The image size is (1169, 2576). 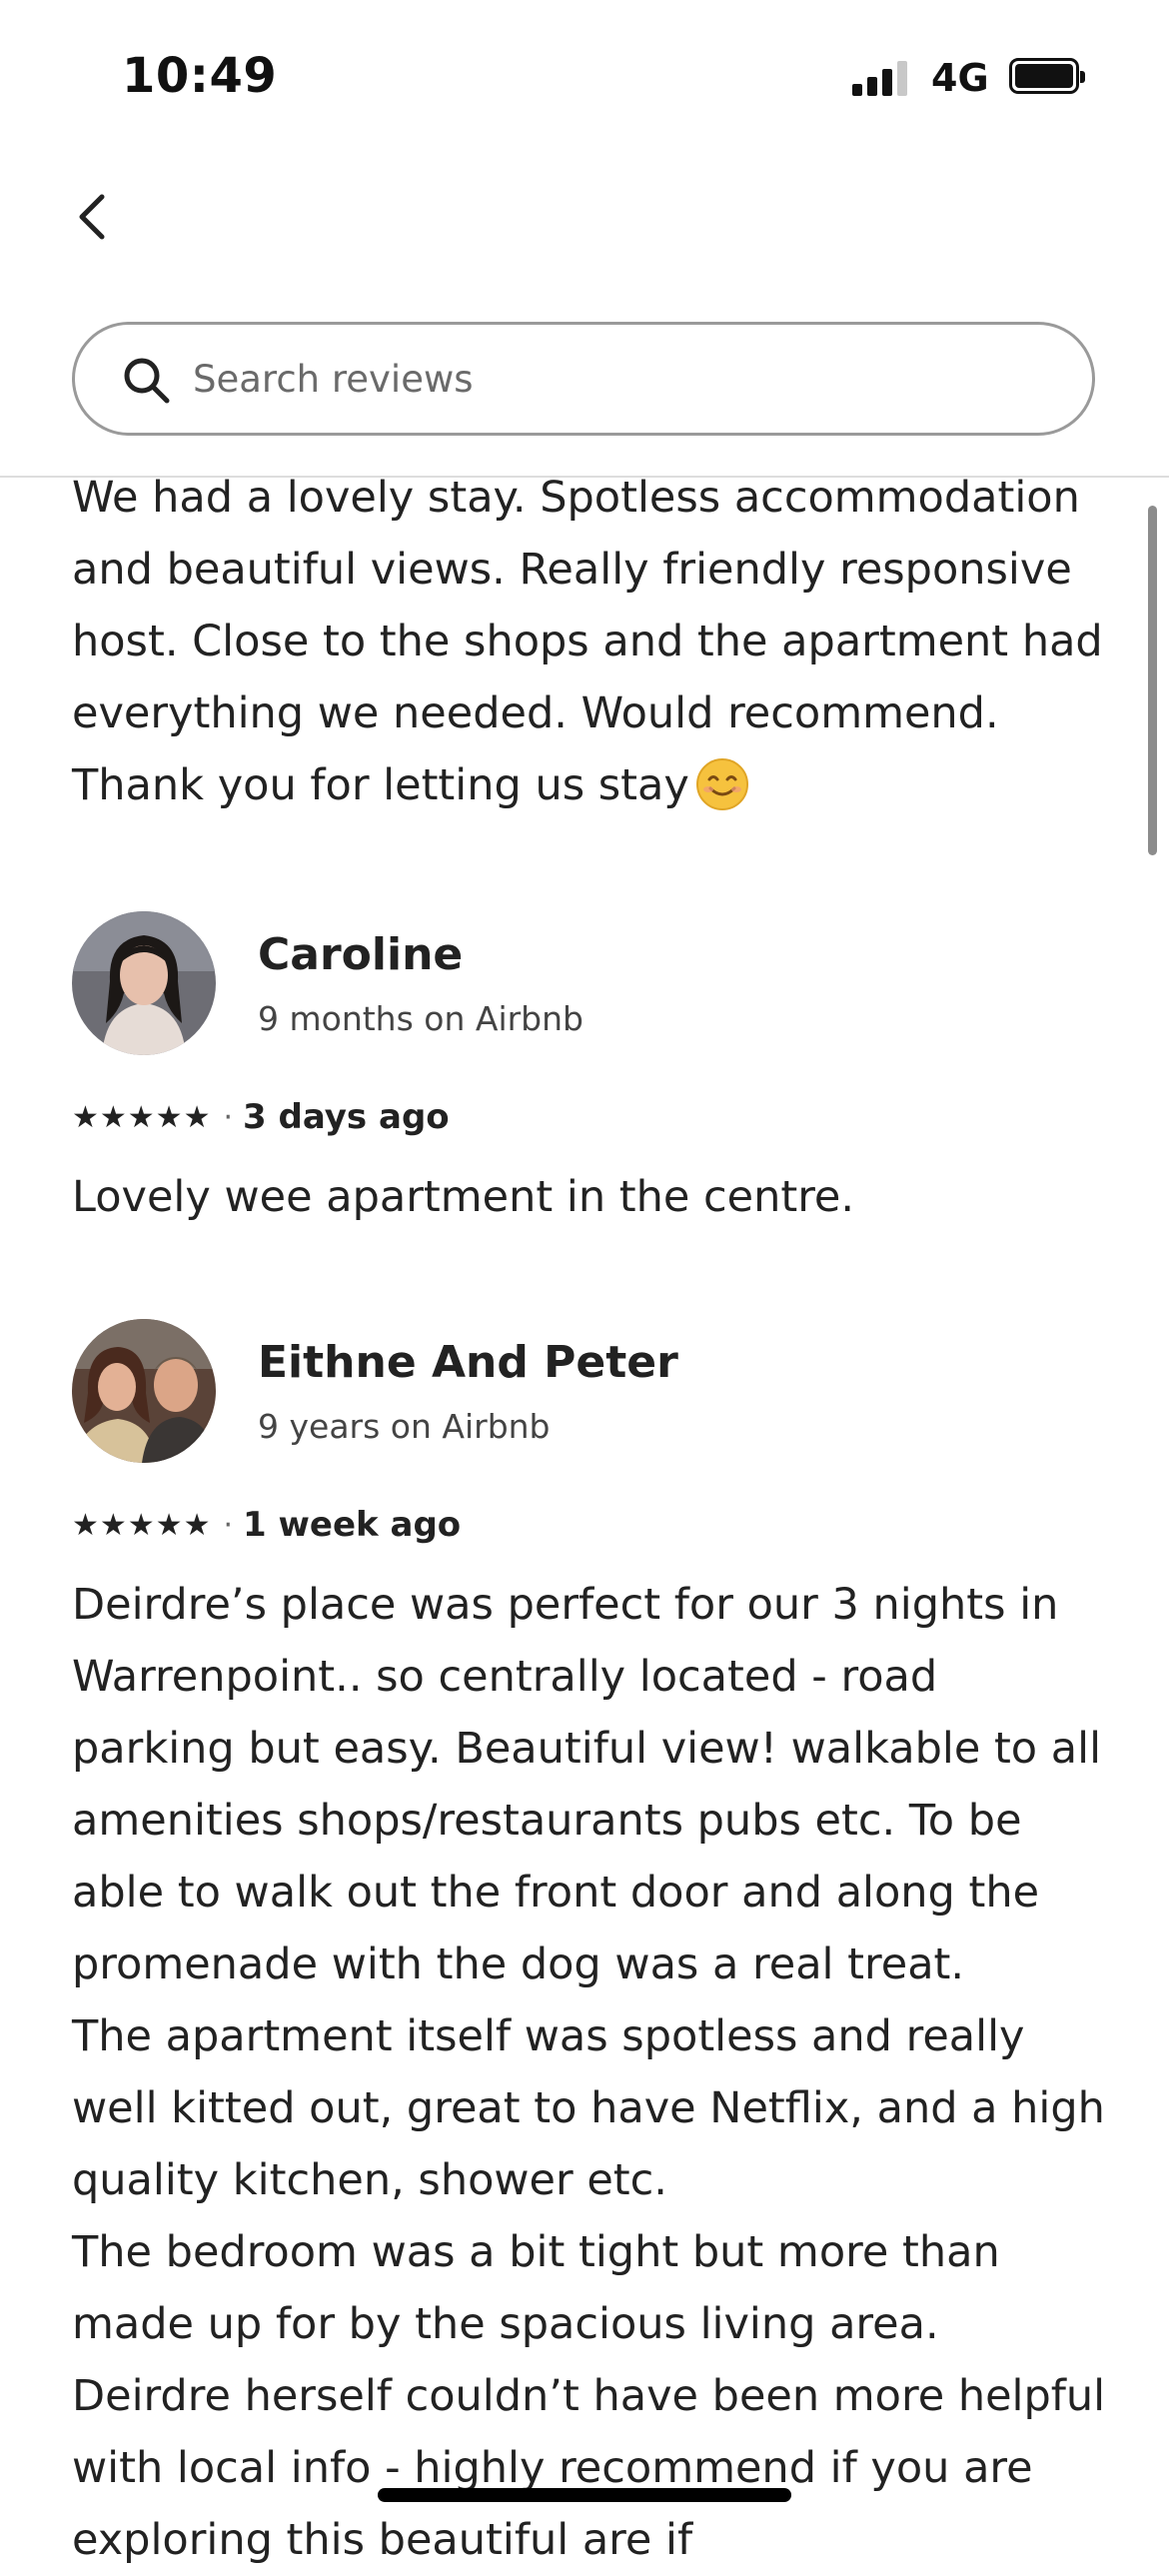 I want to click on review-date: 3 days ago, so click(x=346, y=1117).